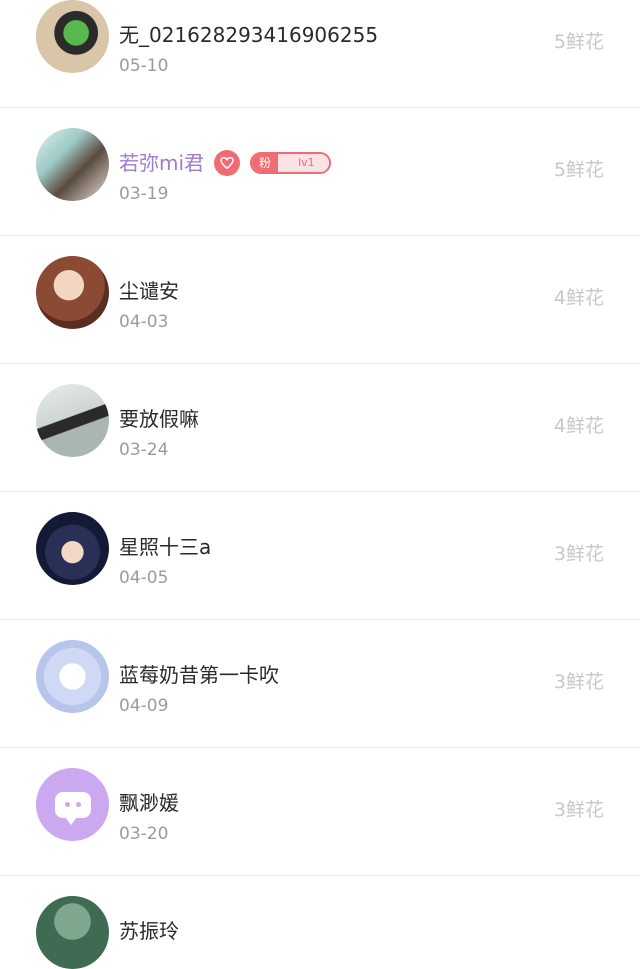 The height and width of the screenshot is (969, 640). What do you see at coordinates (144, 578) in the screenshot?
I see `date-label: 04-05` at bounding box center [144, 578].